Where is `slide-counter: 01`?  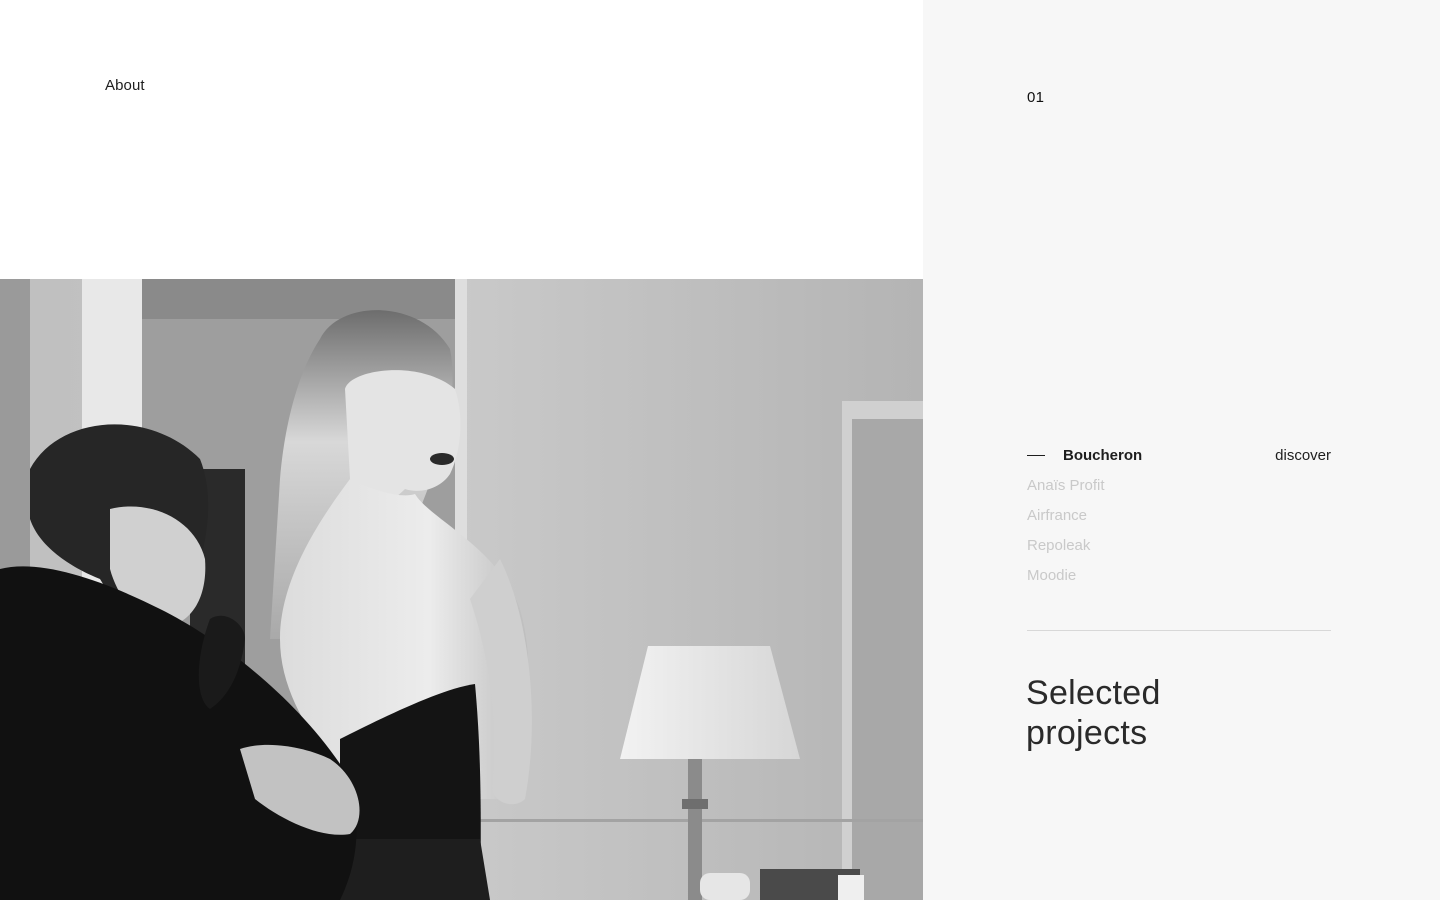 slide-counter: 01 is located at coordinates (1036, 97).